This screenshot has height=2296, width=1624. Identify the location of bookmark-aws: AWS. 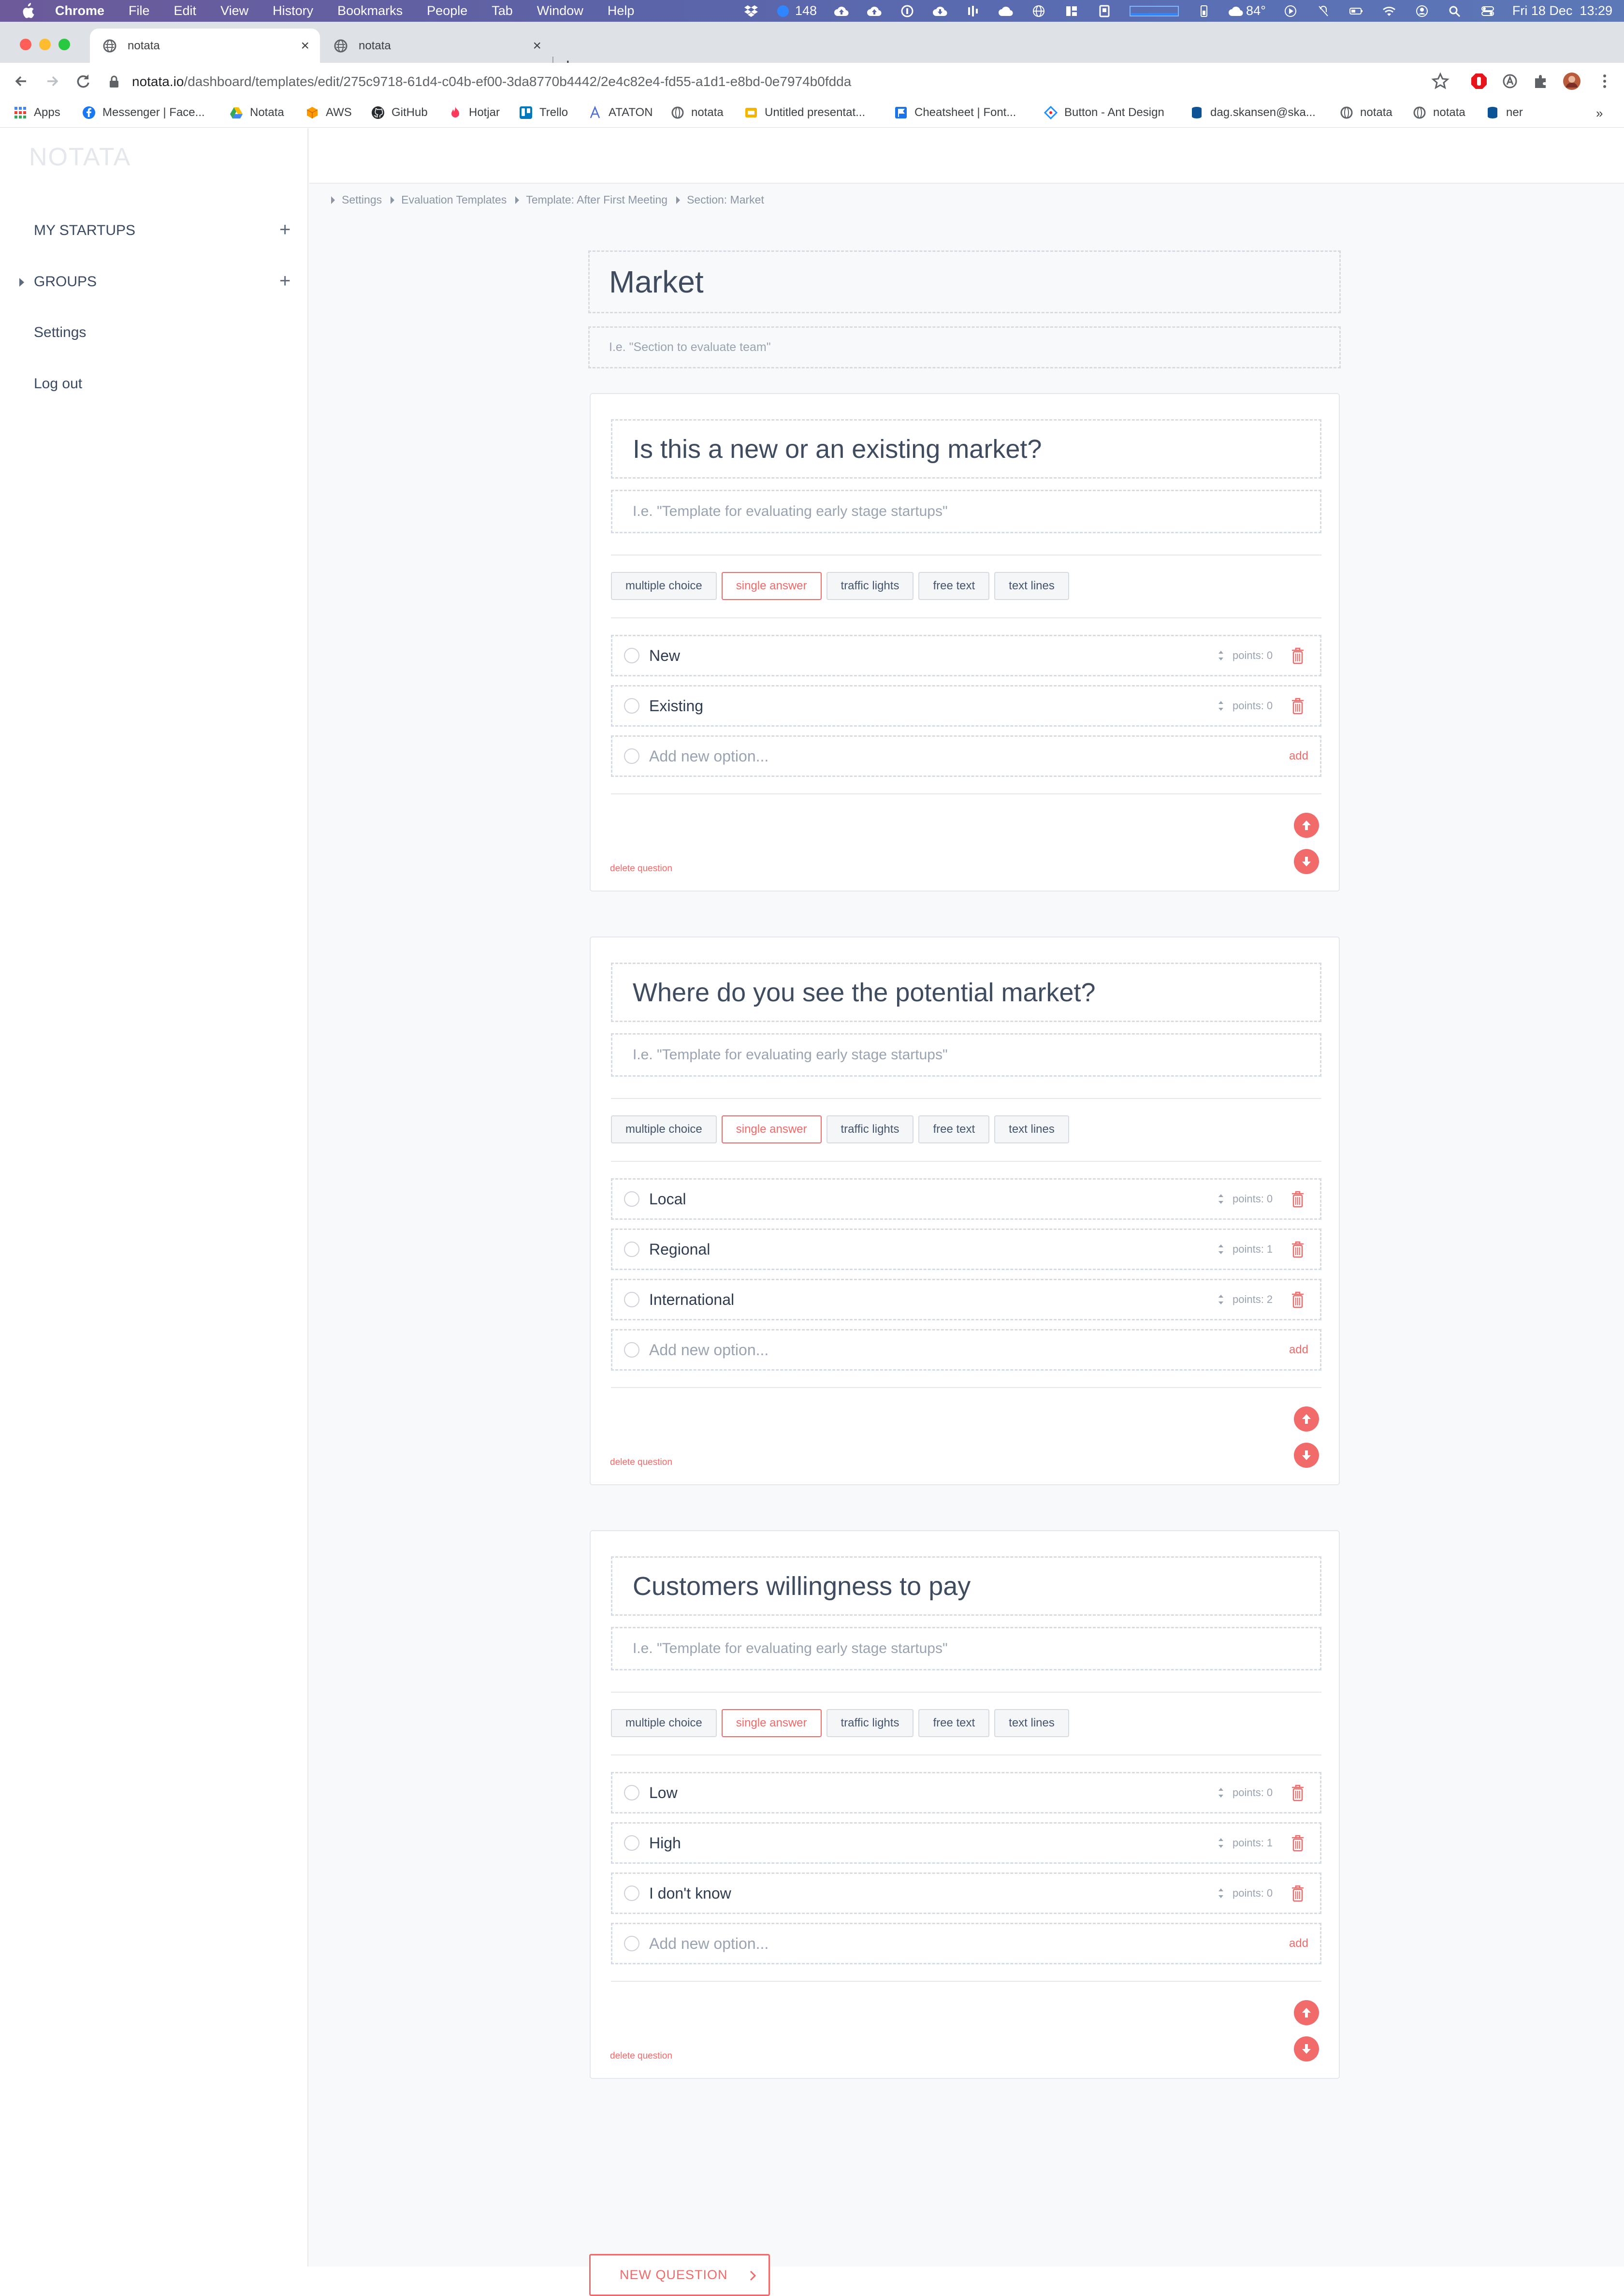
(328, 112).